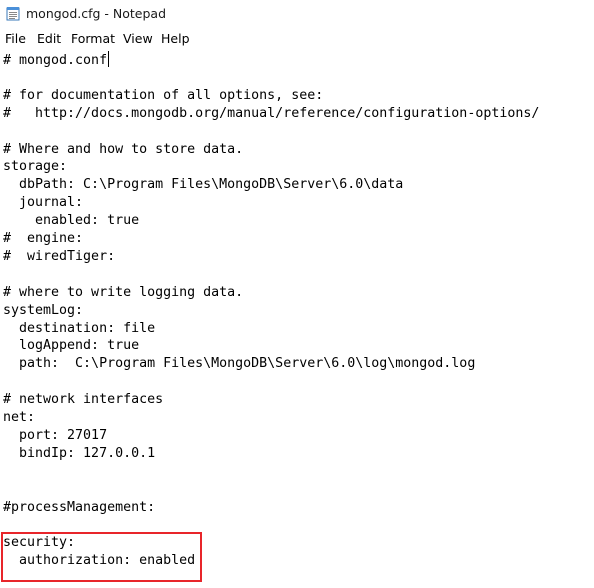 The width and height of the screenshot is (594, 588). I want to click on menu-help: Help, so click(175, 38).